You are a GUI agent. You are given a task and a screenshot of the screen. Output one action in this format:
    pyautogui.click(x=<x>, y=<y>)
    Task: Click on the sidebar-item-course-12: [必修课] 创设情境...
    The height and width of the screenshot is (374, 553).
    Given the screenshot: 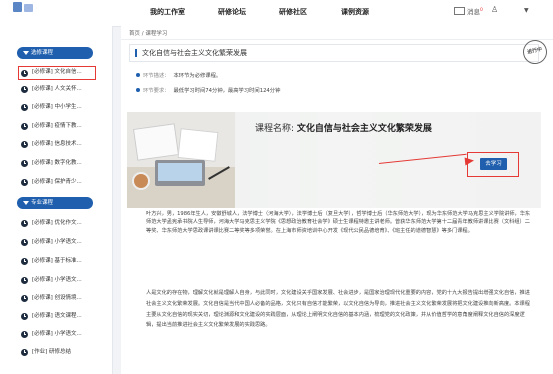 What is the action you would take?
    pyautogui.click(x=60, y=298)
    